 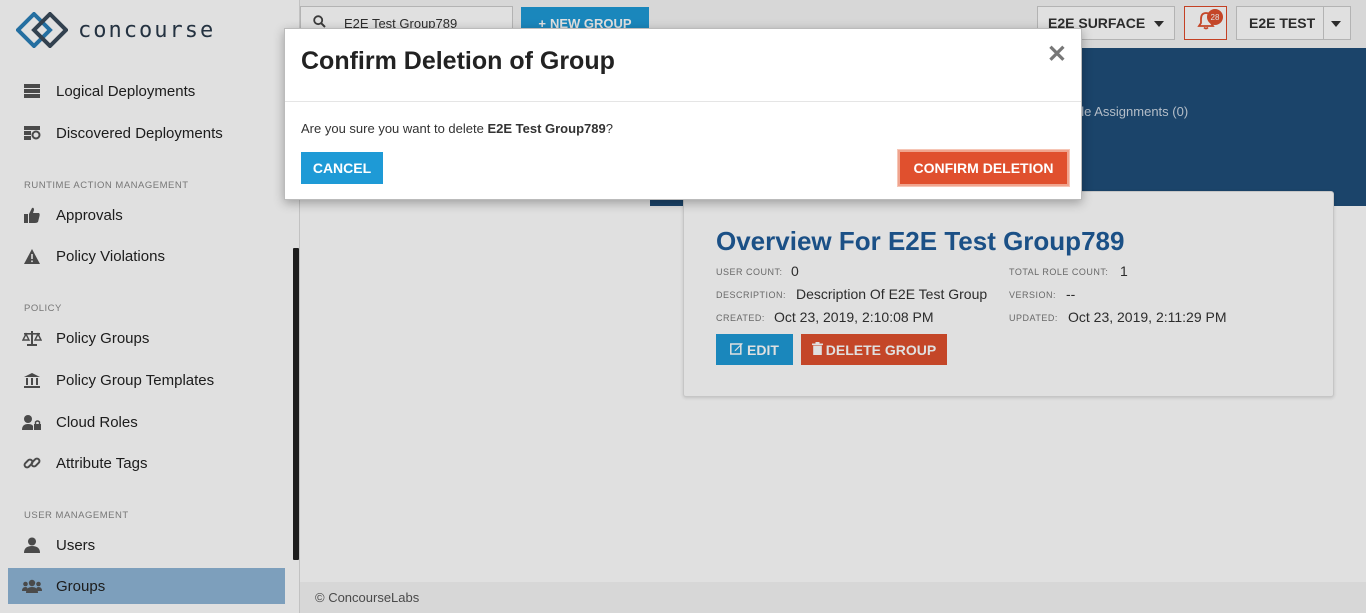 What do you see at coordinates (609, 128) in the screenshot?
I see `message-suffix: ?` at bounding box center [609, 128].